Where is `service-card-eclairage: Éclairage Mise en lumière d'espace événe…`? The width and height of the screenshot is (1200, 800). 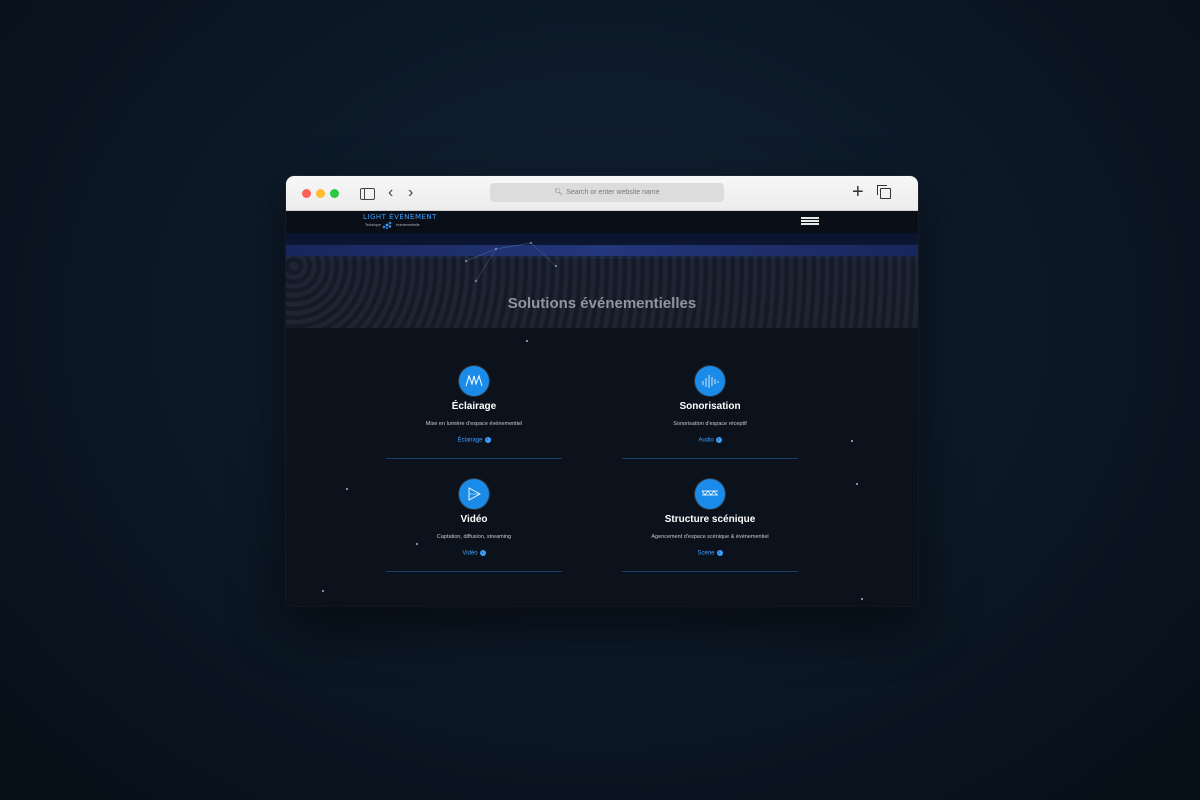 service-card-eclairage: Éclairage Mise en lumière d'espace événe… is located at coordinates (474, 412).